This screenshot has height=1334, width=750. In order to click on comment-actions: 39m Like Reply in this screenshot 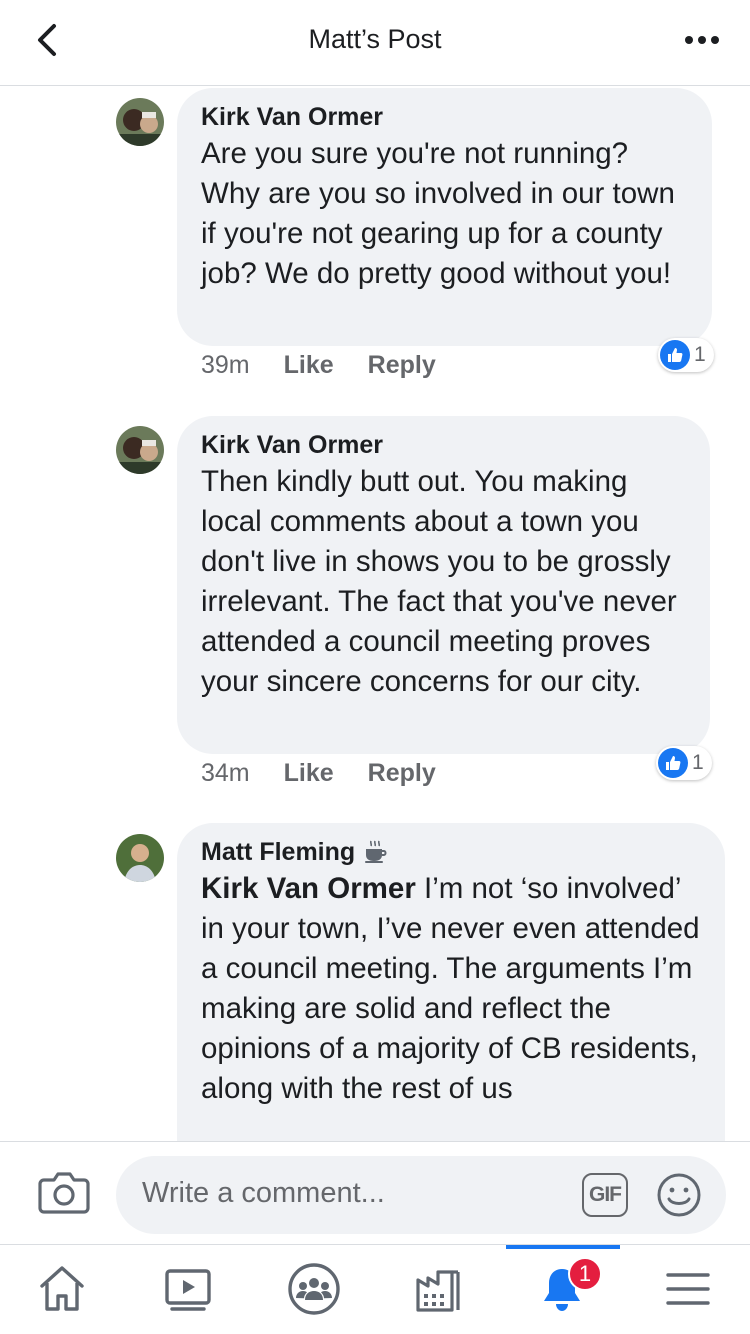, I will do `click(318, 365)`.